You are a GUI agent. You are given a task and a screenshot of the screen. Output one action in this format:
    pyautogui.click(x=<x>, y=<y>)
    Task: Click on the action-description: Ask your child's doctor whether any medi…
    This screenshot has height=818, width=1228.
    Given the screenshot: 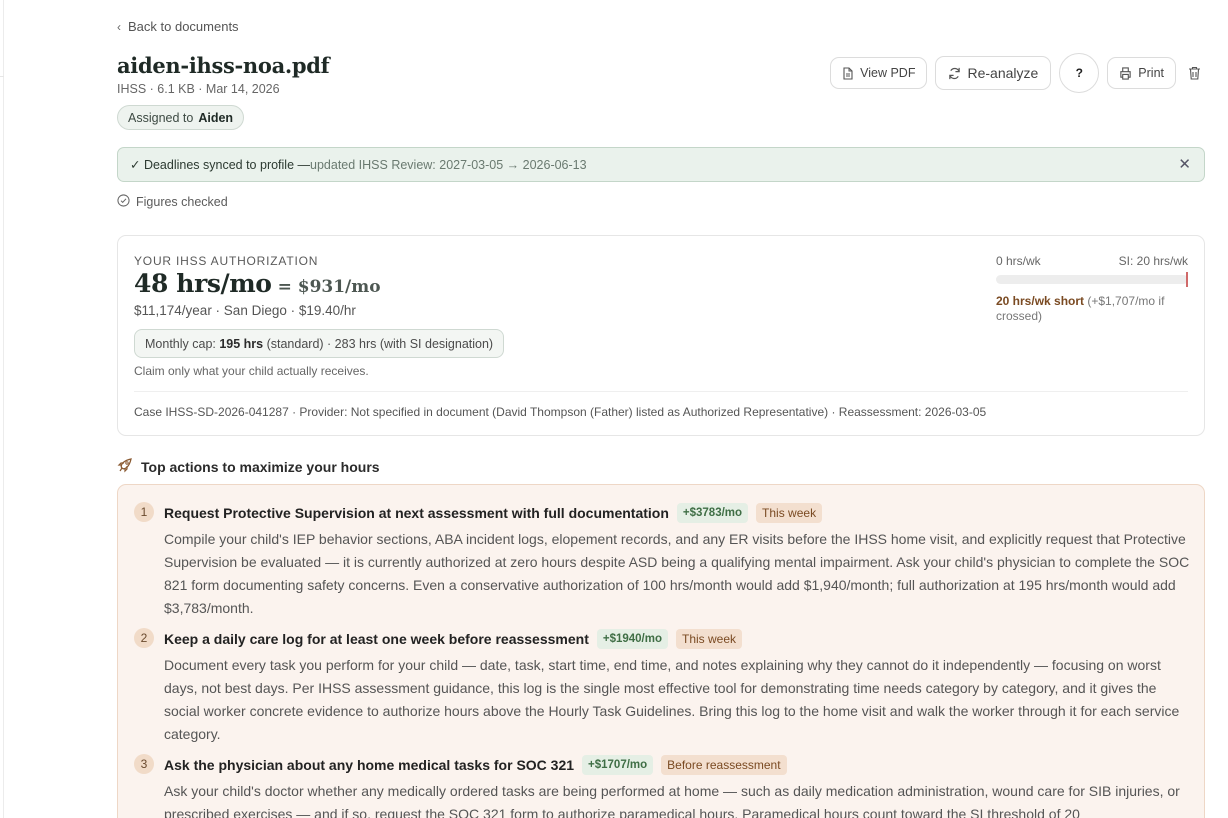 What is the action you would take?
    pyautogui.click(x=672, y=800)
    